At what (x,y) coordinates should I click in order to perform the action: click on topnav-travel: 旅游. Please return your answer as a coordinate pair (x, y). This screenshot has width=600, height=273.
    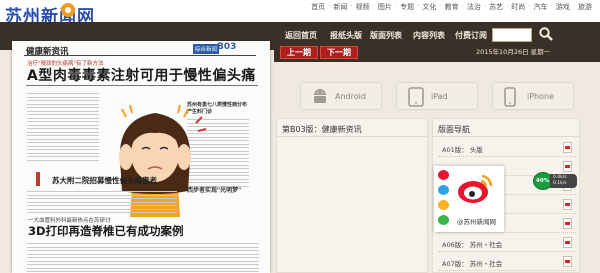
    Looking at the image, I should click on (585, 7).